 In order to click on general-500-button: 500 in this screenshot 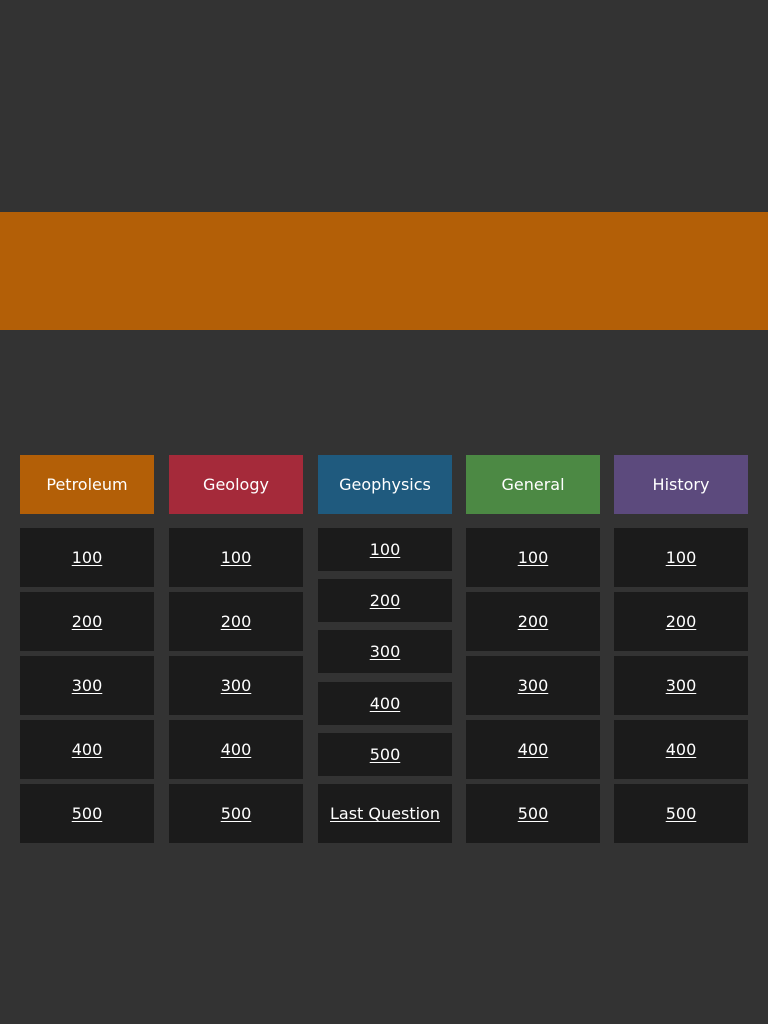, I will do `click(533, 813)`.